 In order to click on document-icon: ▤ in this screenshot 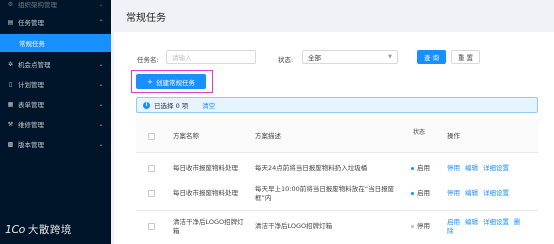, I will do `click(10, 22)`.